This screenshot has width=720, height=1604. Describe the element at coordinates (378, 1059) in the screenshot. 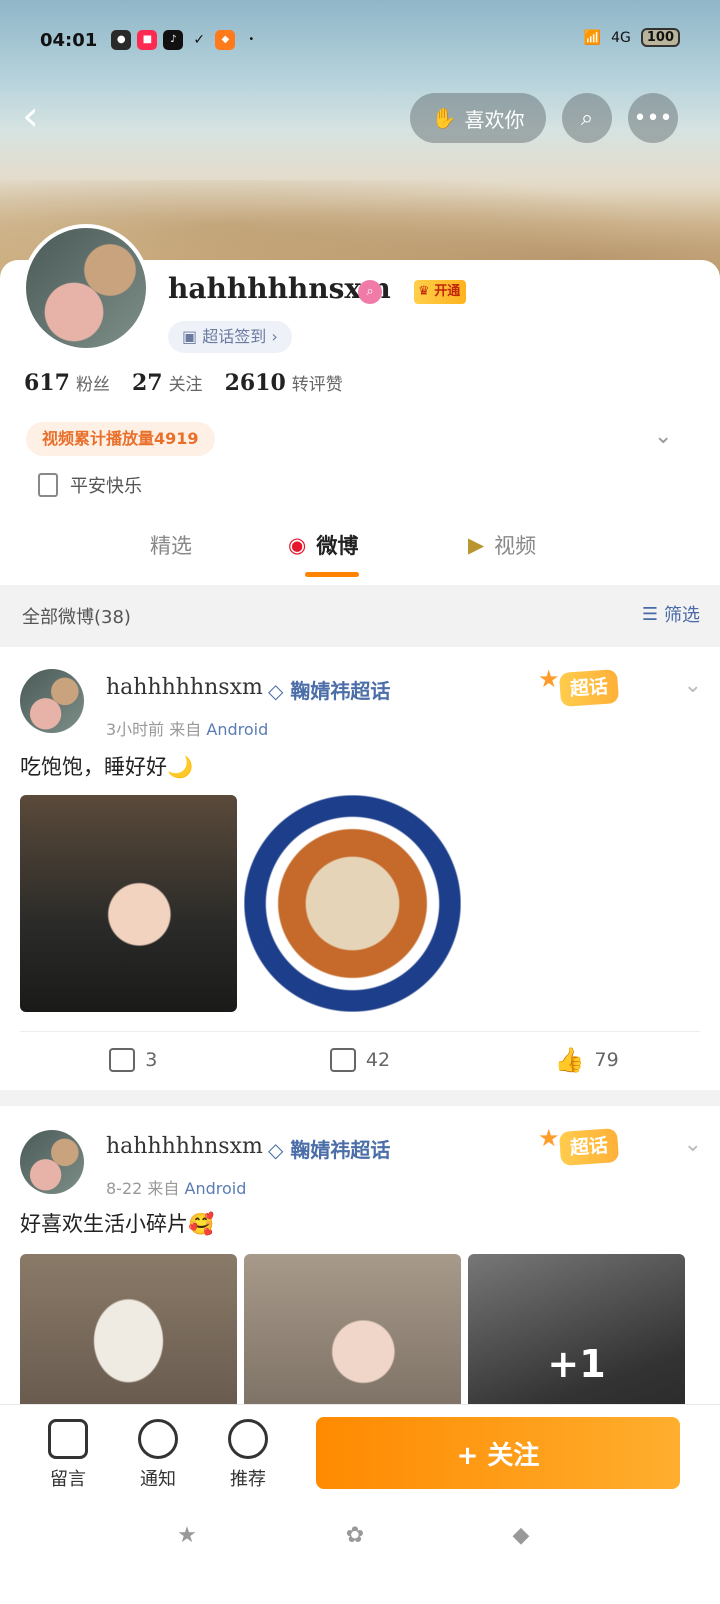

I see `comment-count: 42` at that location.